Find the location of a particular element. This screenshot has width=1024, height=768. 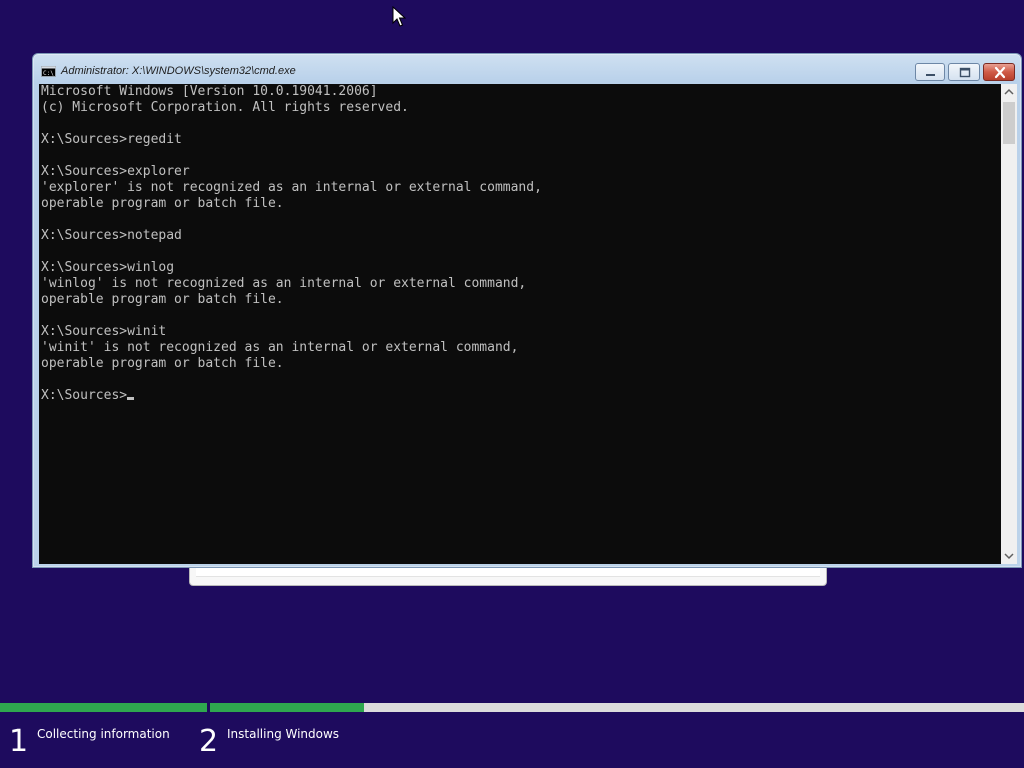

vertical-scrollbar is located at coordinates (1009, 324).